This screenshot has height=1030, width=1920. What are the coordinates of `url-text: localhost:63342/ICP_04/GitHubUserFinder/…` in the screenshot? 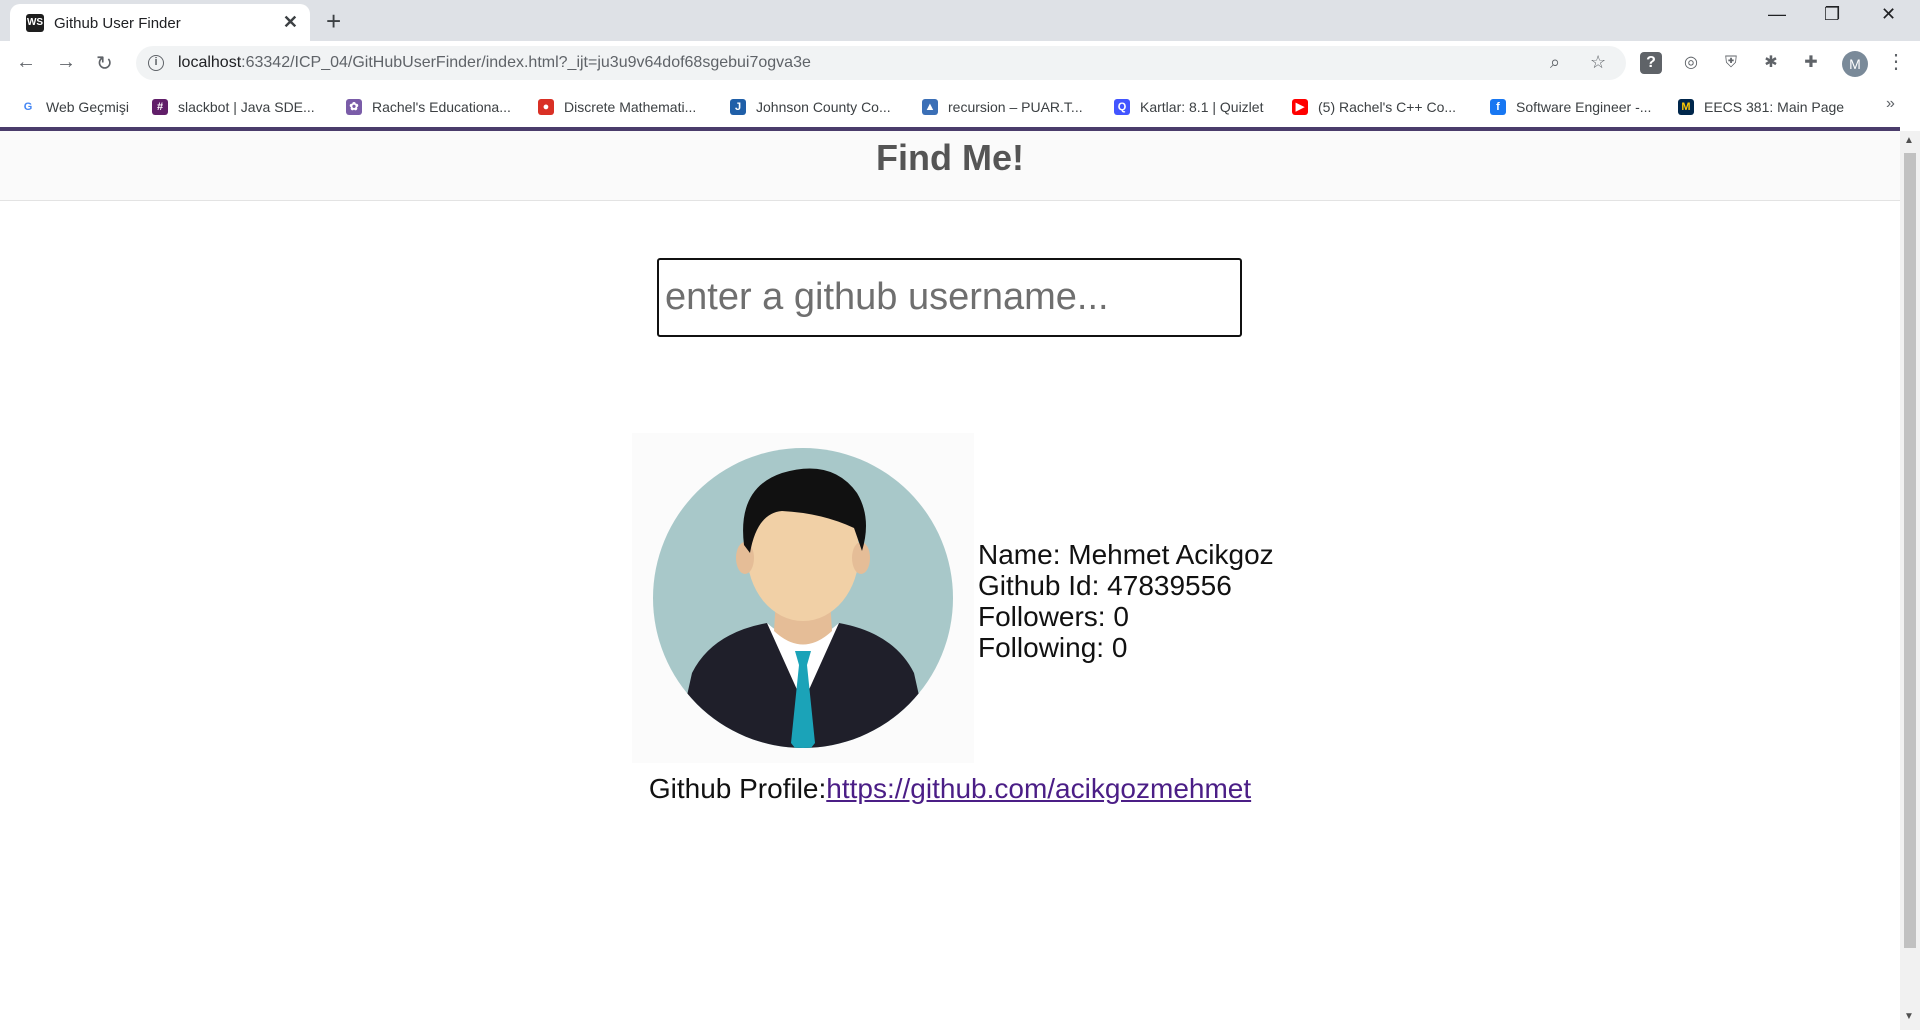 It's located at (494, 63).